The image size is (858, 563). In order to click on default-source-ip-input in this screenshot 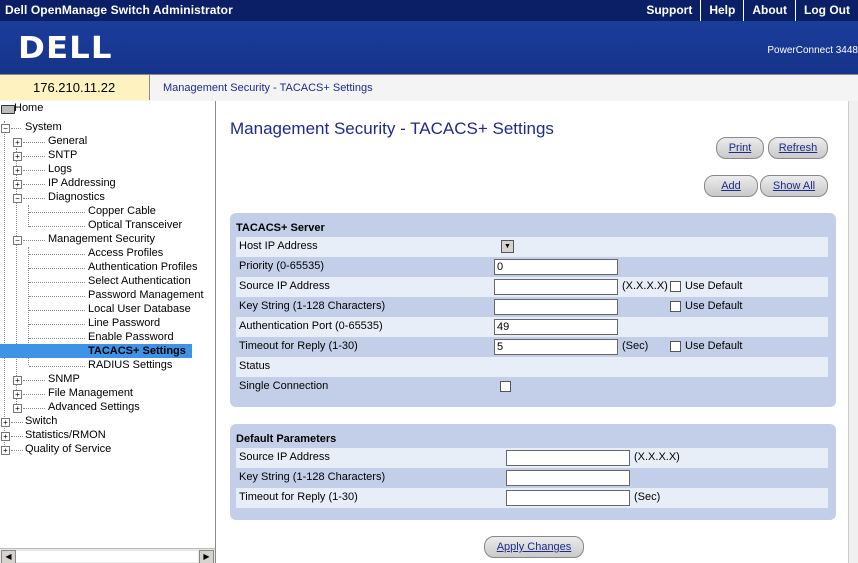, I will do `click(568, 458)`.